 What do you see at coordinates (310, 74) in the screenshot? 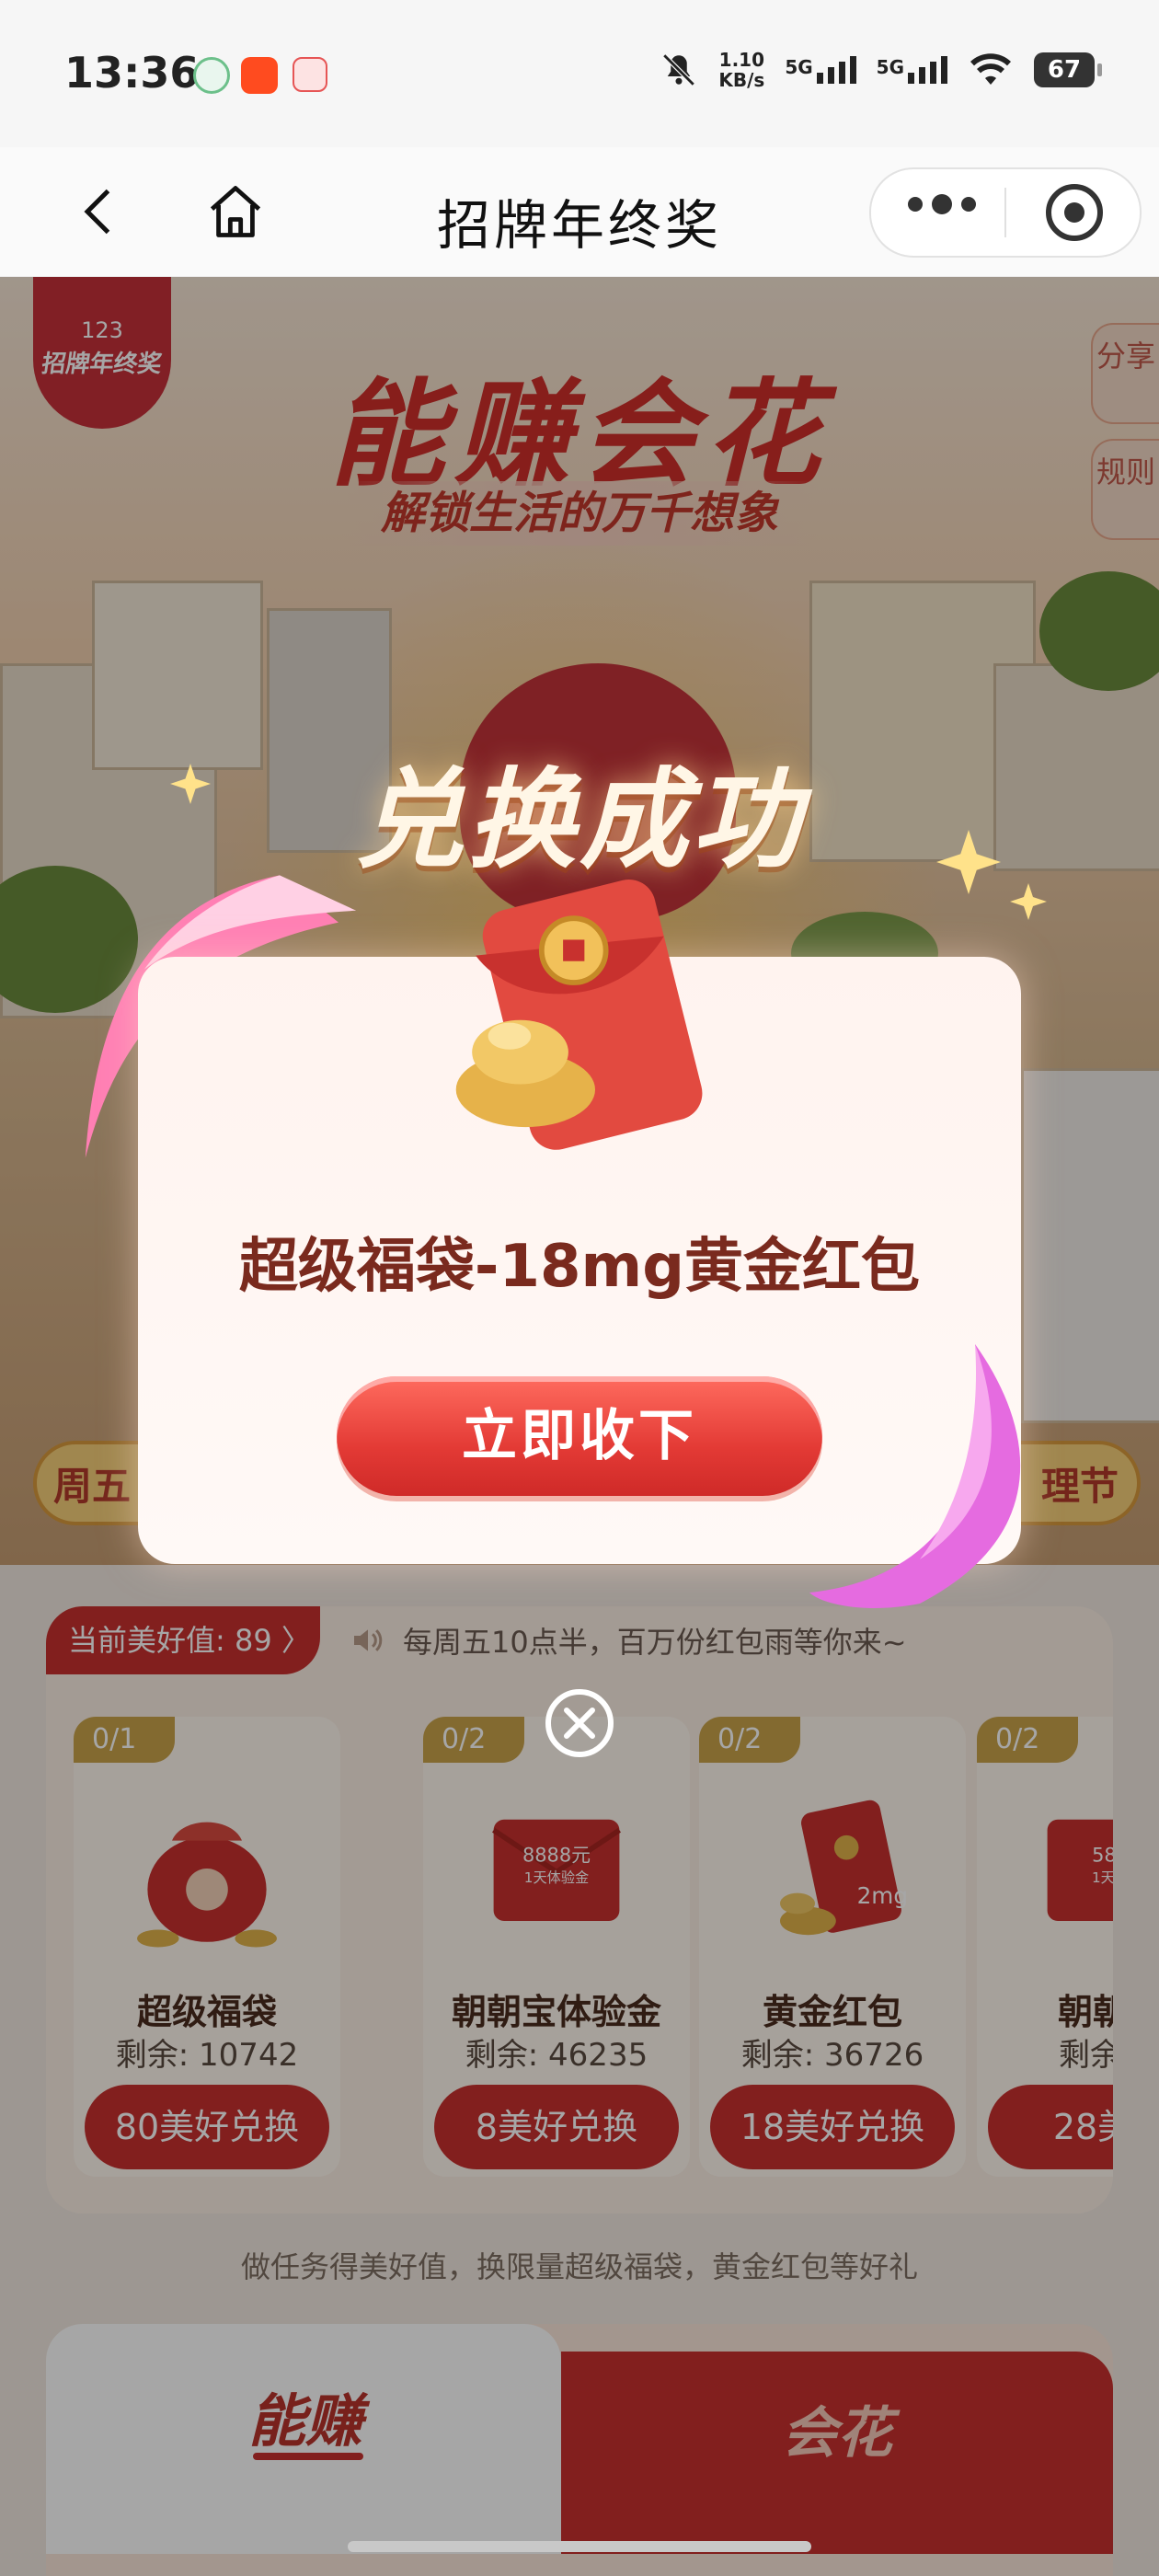
I see `app-icon-red` at bounding box center [310, 74].